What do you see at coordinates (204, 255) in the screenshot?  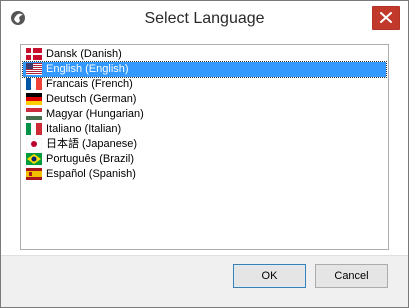 I see `footer-divider` at bounding box center [204, 255].